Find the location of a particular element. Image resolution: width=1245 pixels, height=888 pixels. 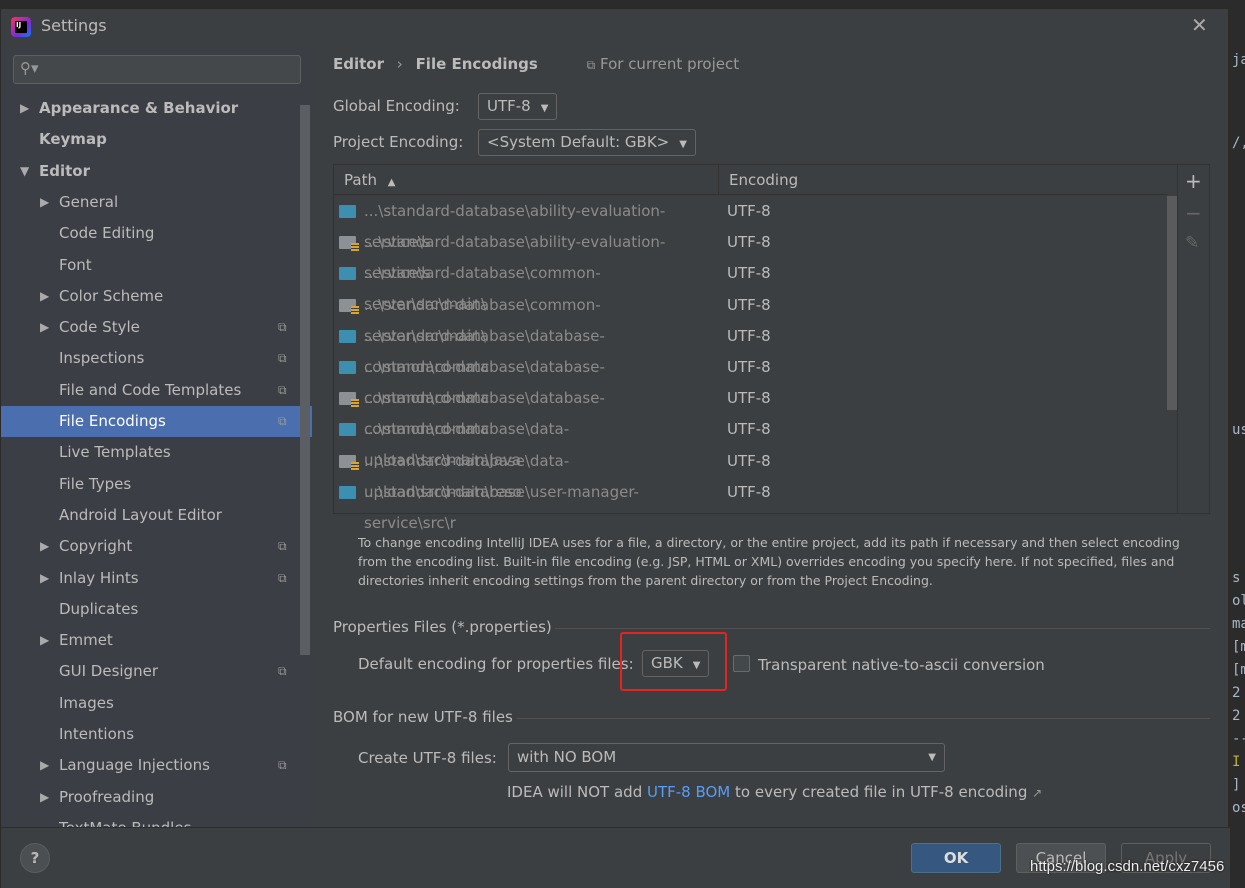

sidebar-item-live-templates: Live Templates is located at coordinates (156, 452).